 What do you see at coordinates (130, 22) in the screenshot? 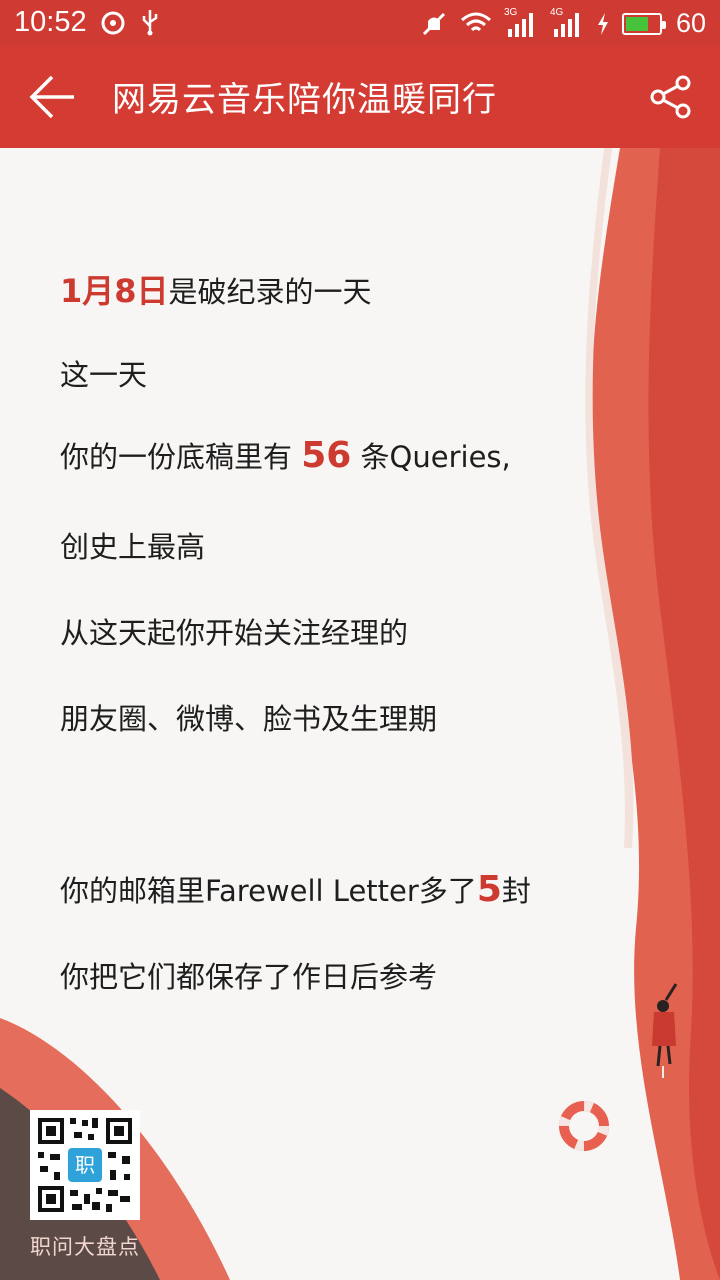
I see `status-icons-left` at bounding box center [130, 22].